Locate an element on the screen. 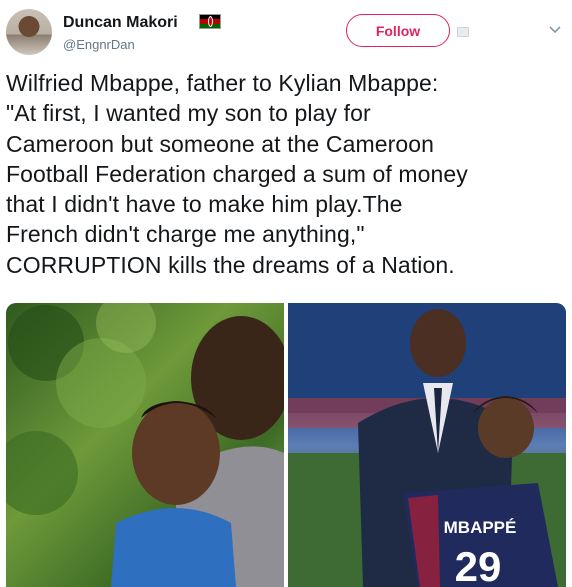 This screenshot has height=587, width=572. follow-button: Follow is located at coordinates (398, 30).